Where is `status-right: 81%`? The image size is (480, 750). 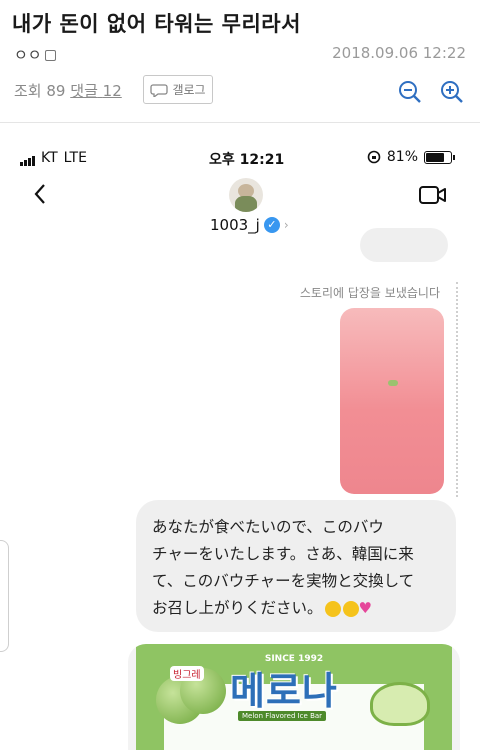 status-right: 81% is located at coordinates (411, 157).